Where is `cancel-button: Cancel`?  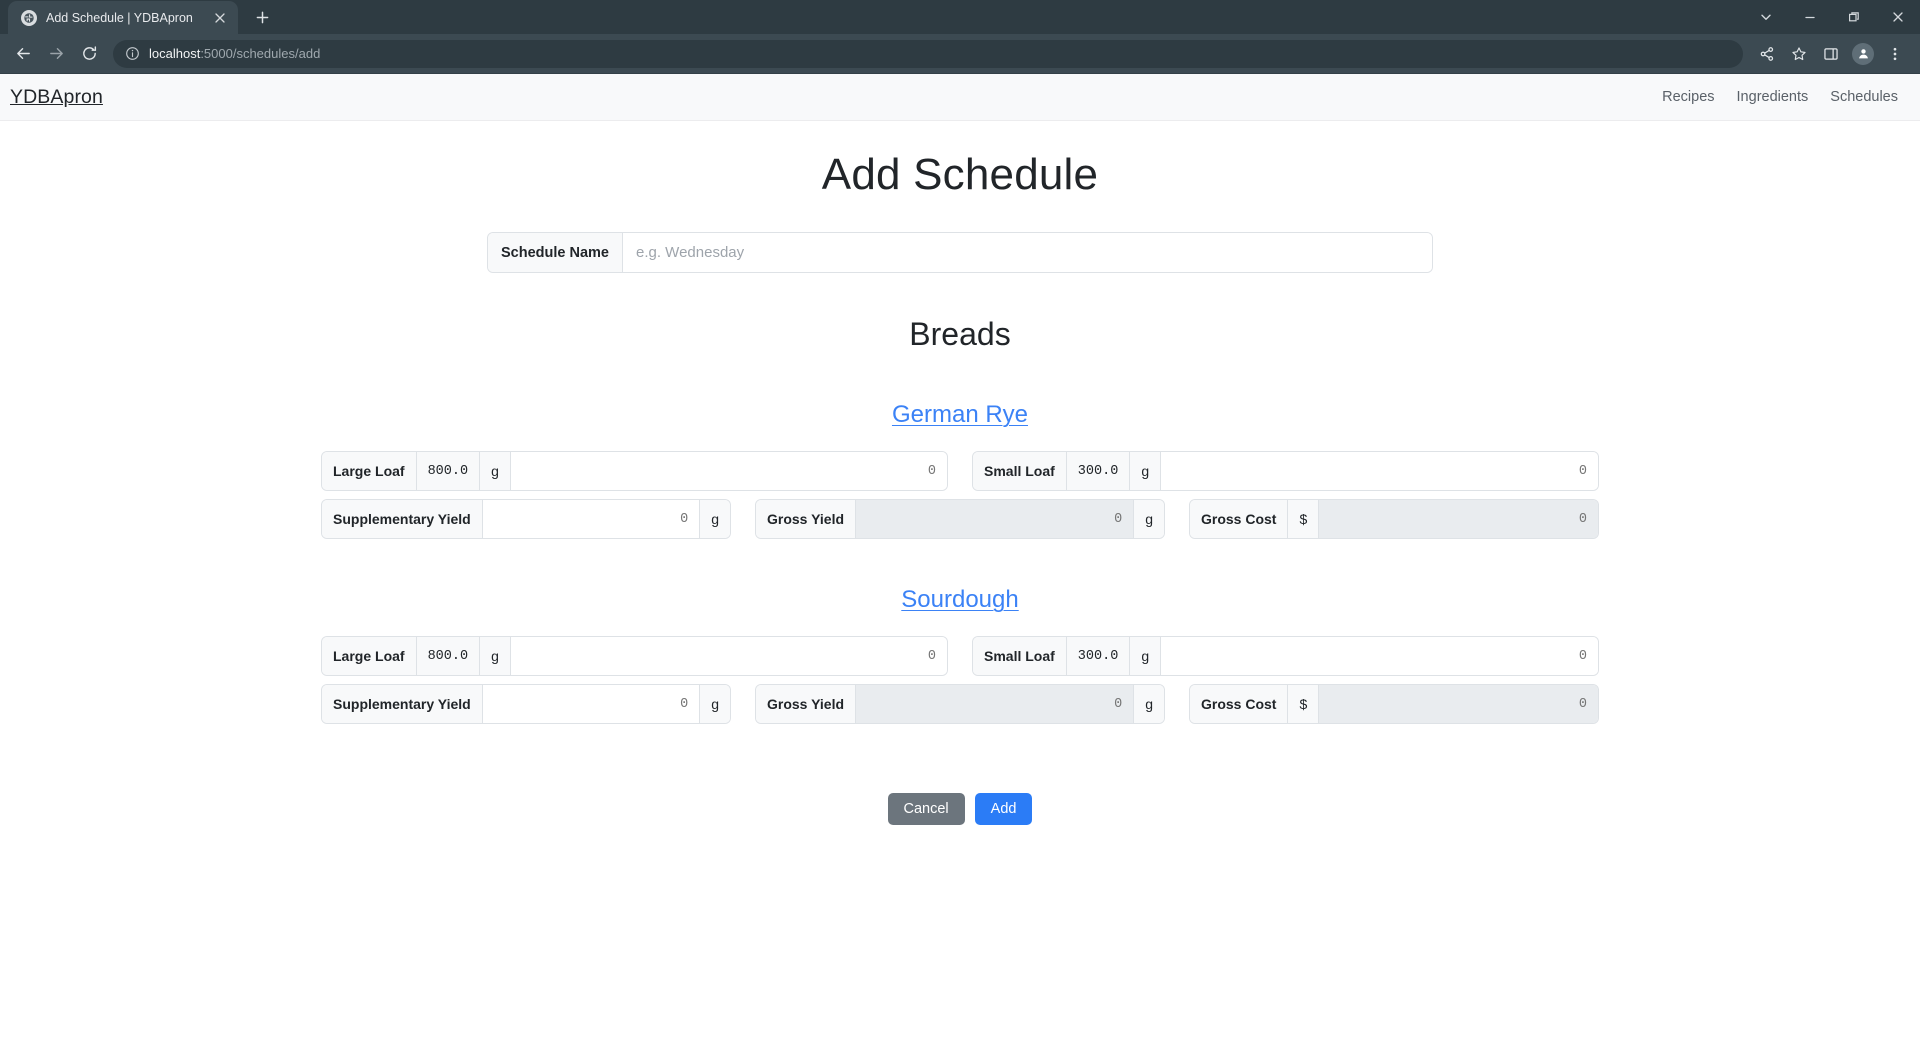 cancel-button: Cancel is located at coordinates (926, 809).